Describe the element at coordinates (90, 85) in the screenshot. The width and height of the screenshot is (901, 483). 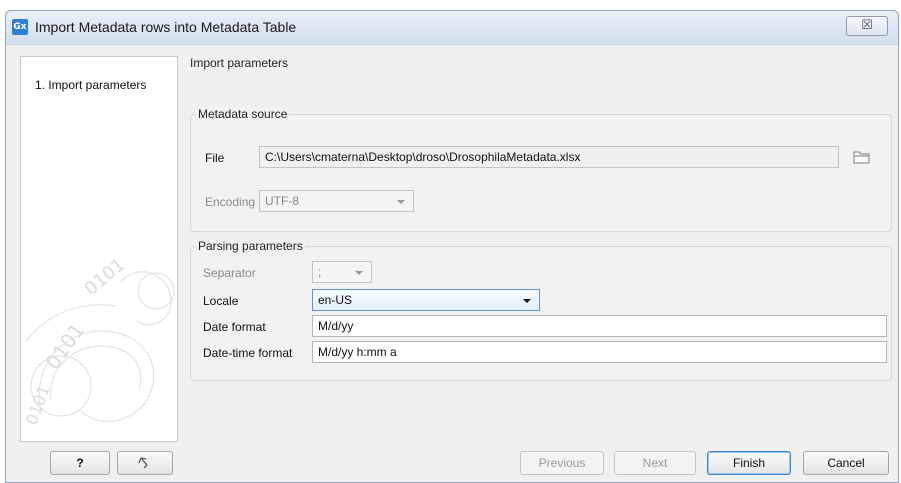
I see `step-import-parameters: 1. Import parameters` at that location.